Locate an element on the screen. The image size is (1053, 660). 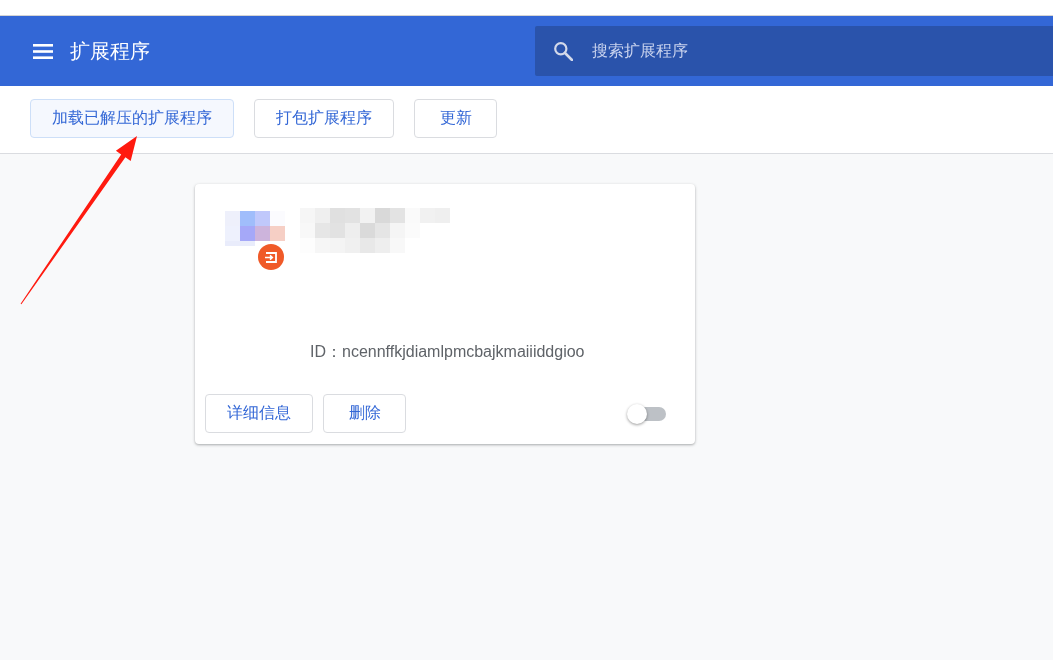
toolbar-button: 加载已解压的扩展程序 is located at coordinates (132, 118).